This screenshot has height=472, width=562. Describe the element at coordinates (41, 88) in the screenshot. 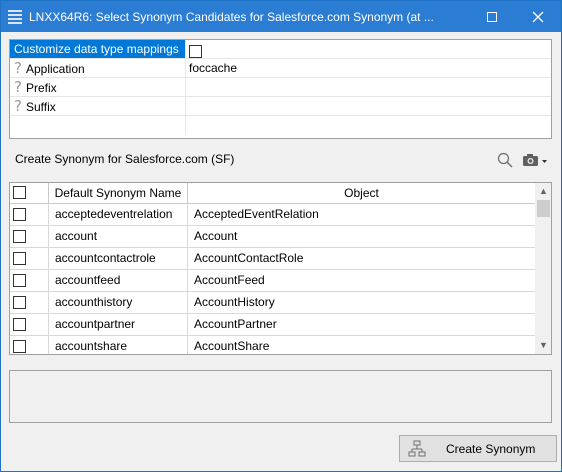

I see `property-label: Prefix` at that location.